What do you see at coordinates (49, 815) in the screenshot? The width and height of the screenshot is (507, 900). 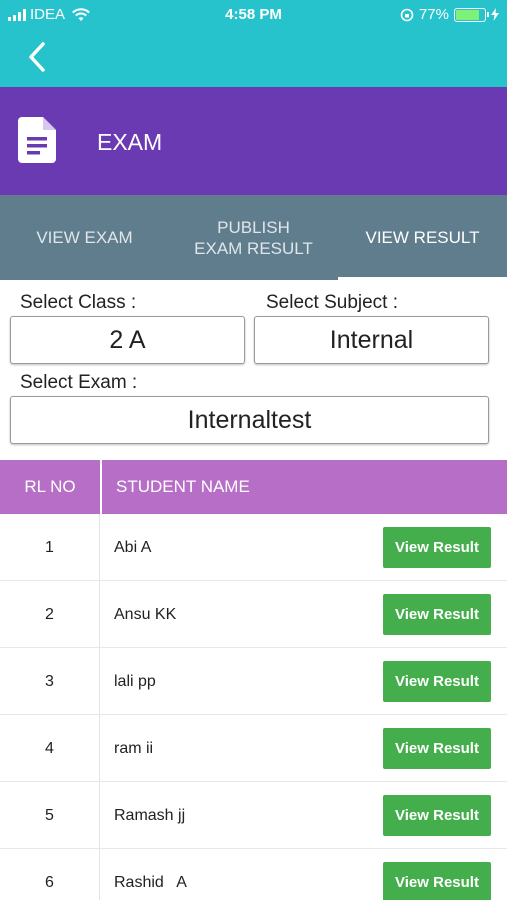 I see `roll-number: 5` at bounding box center [49, 815].